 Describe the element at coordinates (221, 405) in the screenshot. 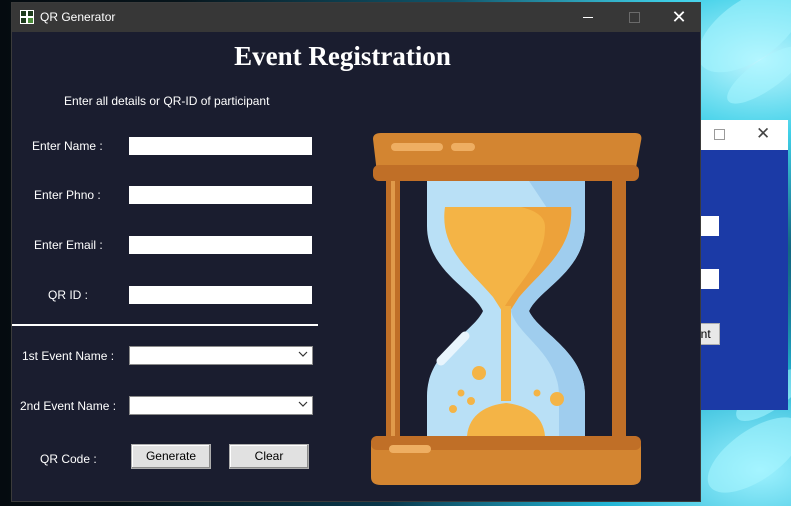

I see `second-event-select` at that location.